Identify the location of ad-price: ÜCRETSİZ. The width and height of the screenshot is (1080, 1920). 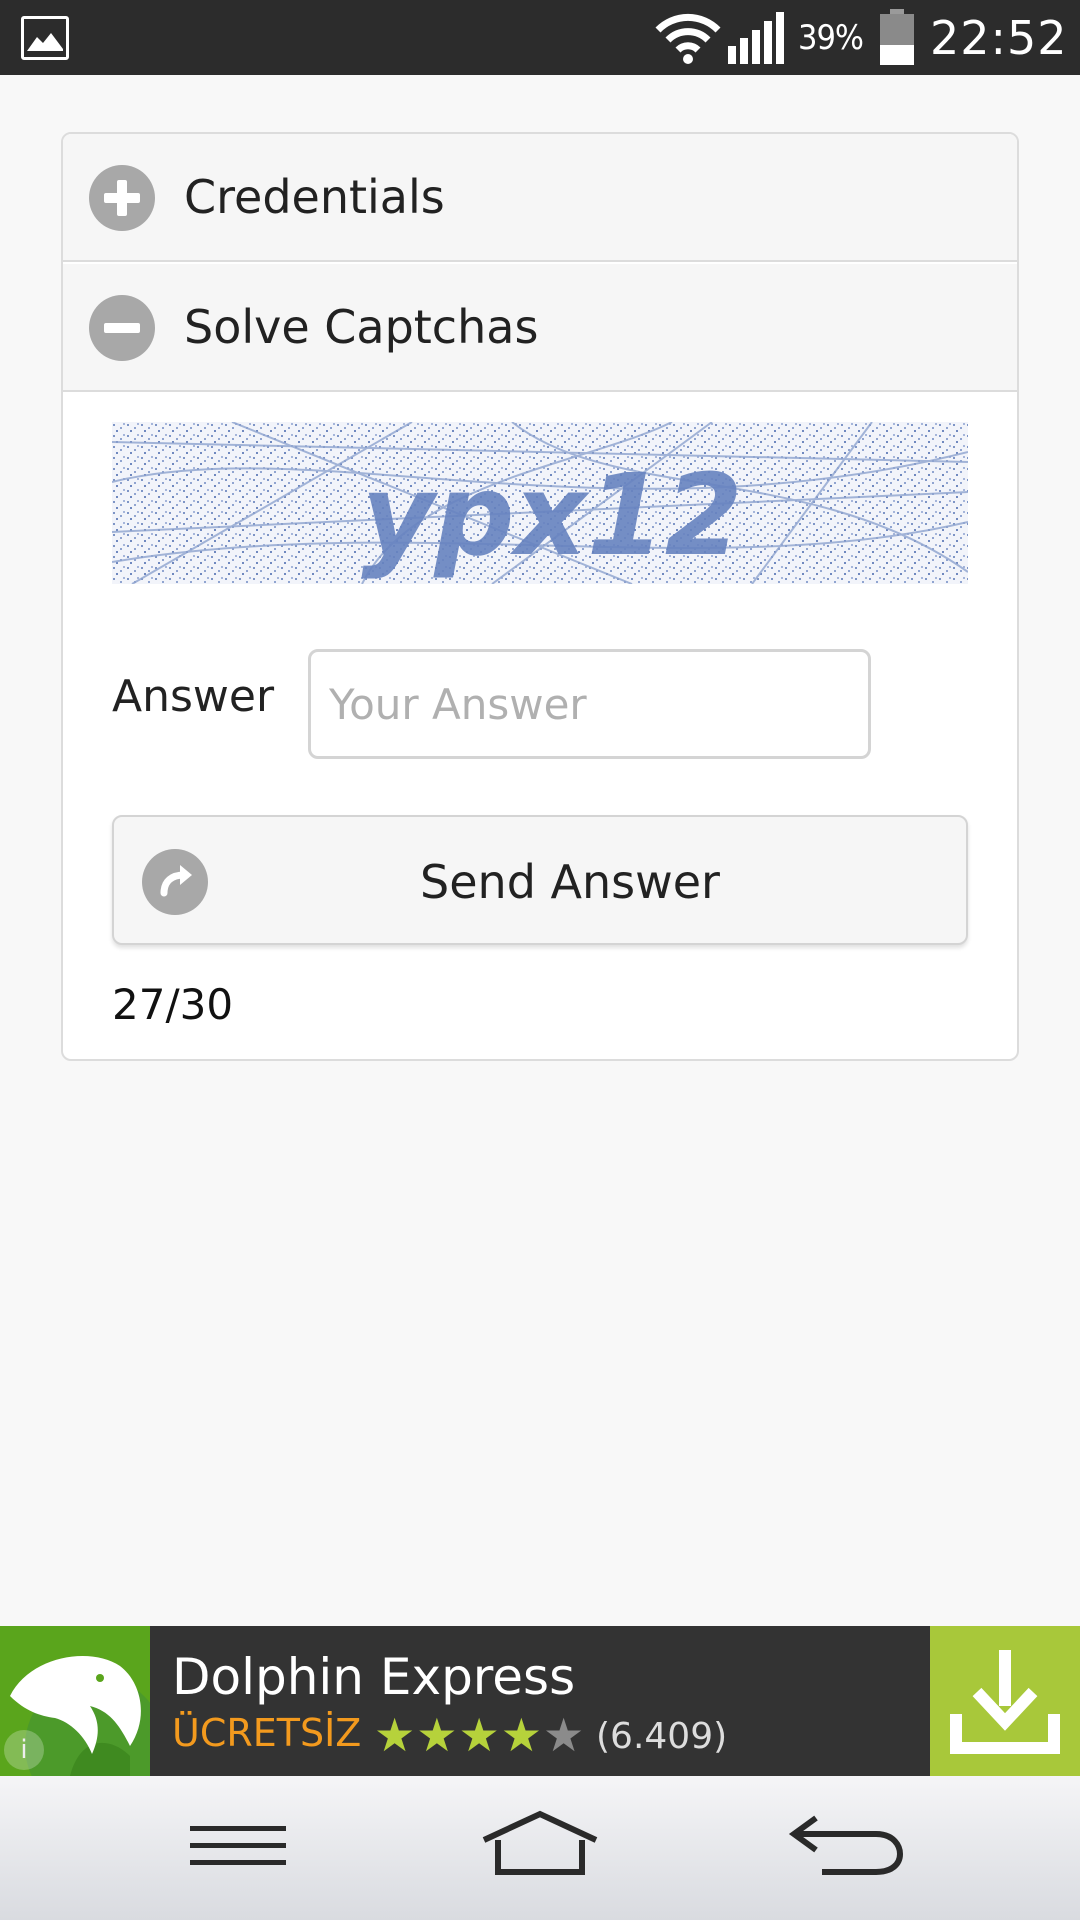
(267, 1733).